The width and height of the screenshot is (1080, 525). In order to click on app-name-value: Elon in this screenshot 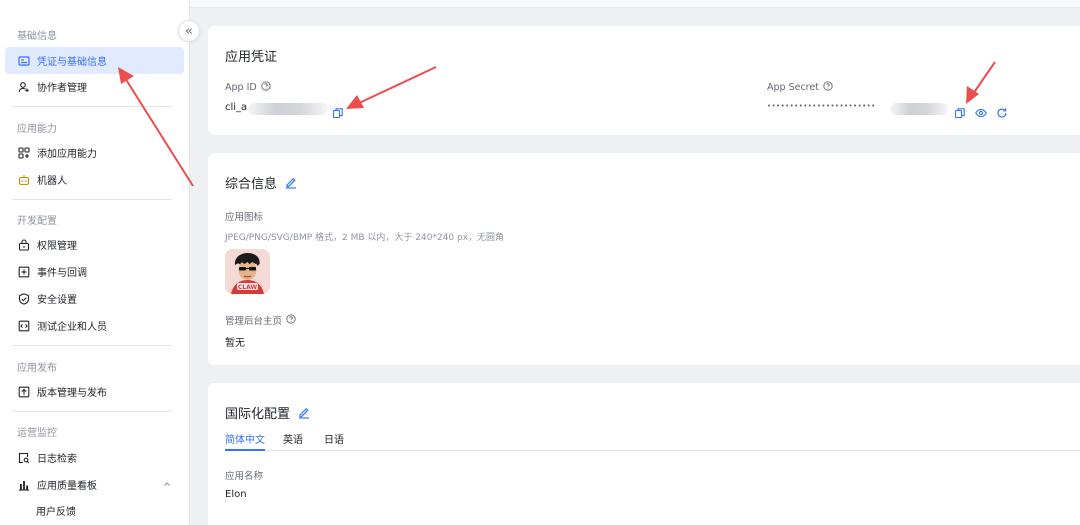, I will do `click(236, 494)`.